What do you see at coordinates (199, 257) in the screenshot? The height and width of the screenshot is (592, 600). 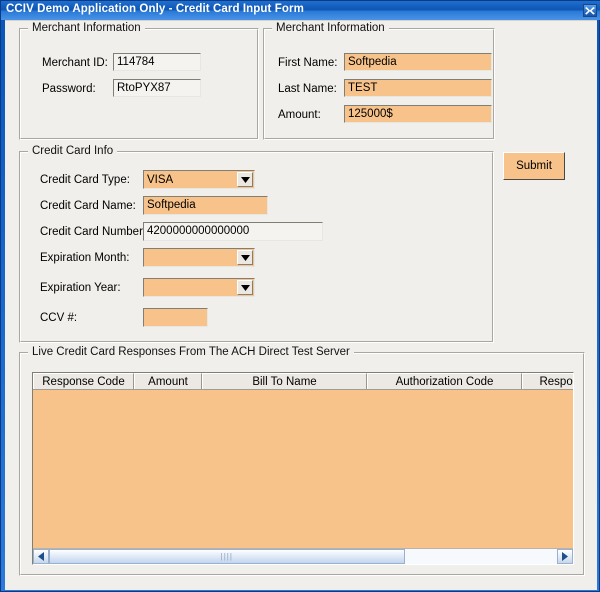 I see `expiration-month-select` at bounding box center [199, 257].